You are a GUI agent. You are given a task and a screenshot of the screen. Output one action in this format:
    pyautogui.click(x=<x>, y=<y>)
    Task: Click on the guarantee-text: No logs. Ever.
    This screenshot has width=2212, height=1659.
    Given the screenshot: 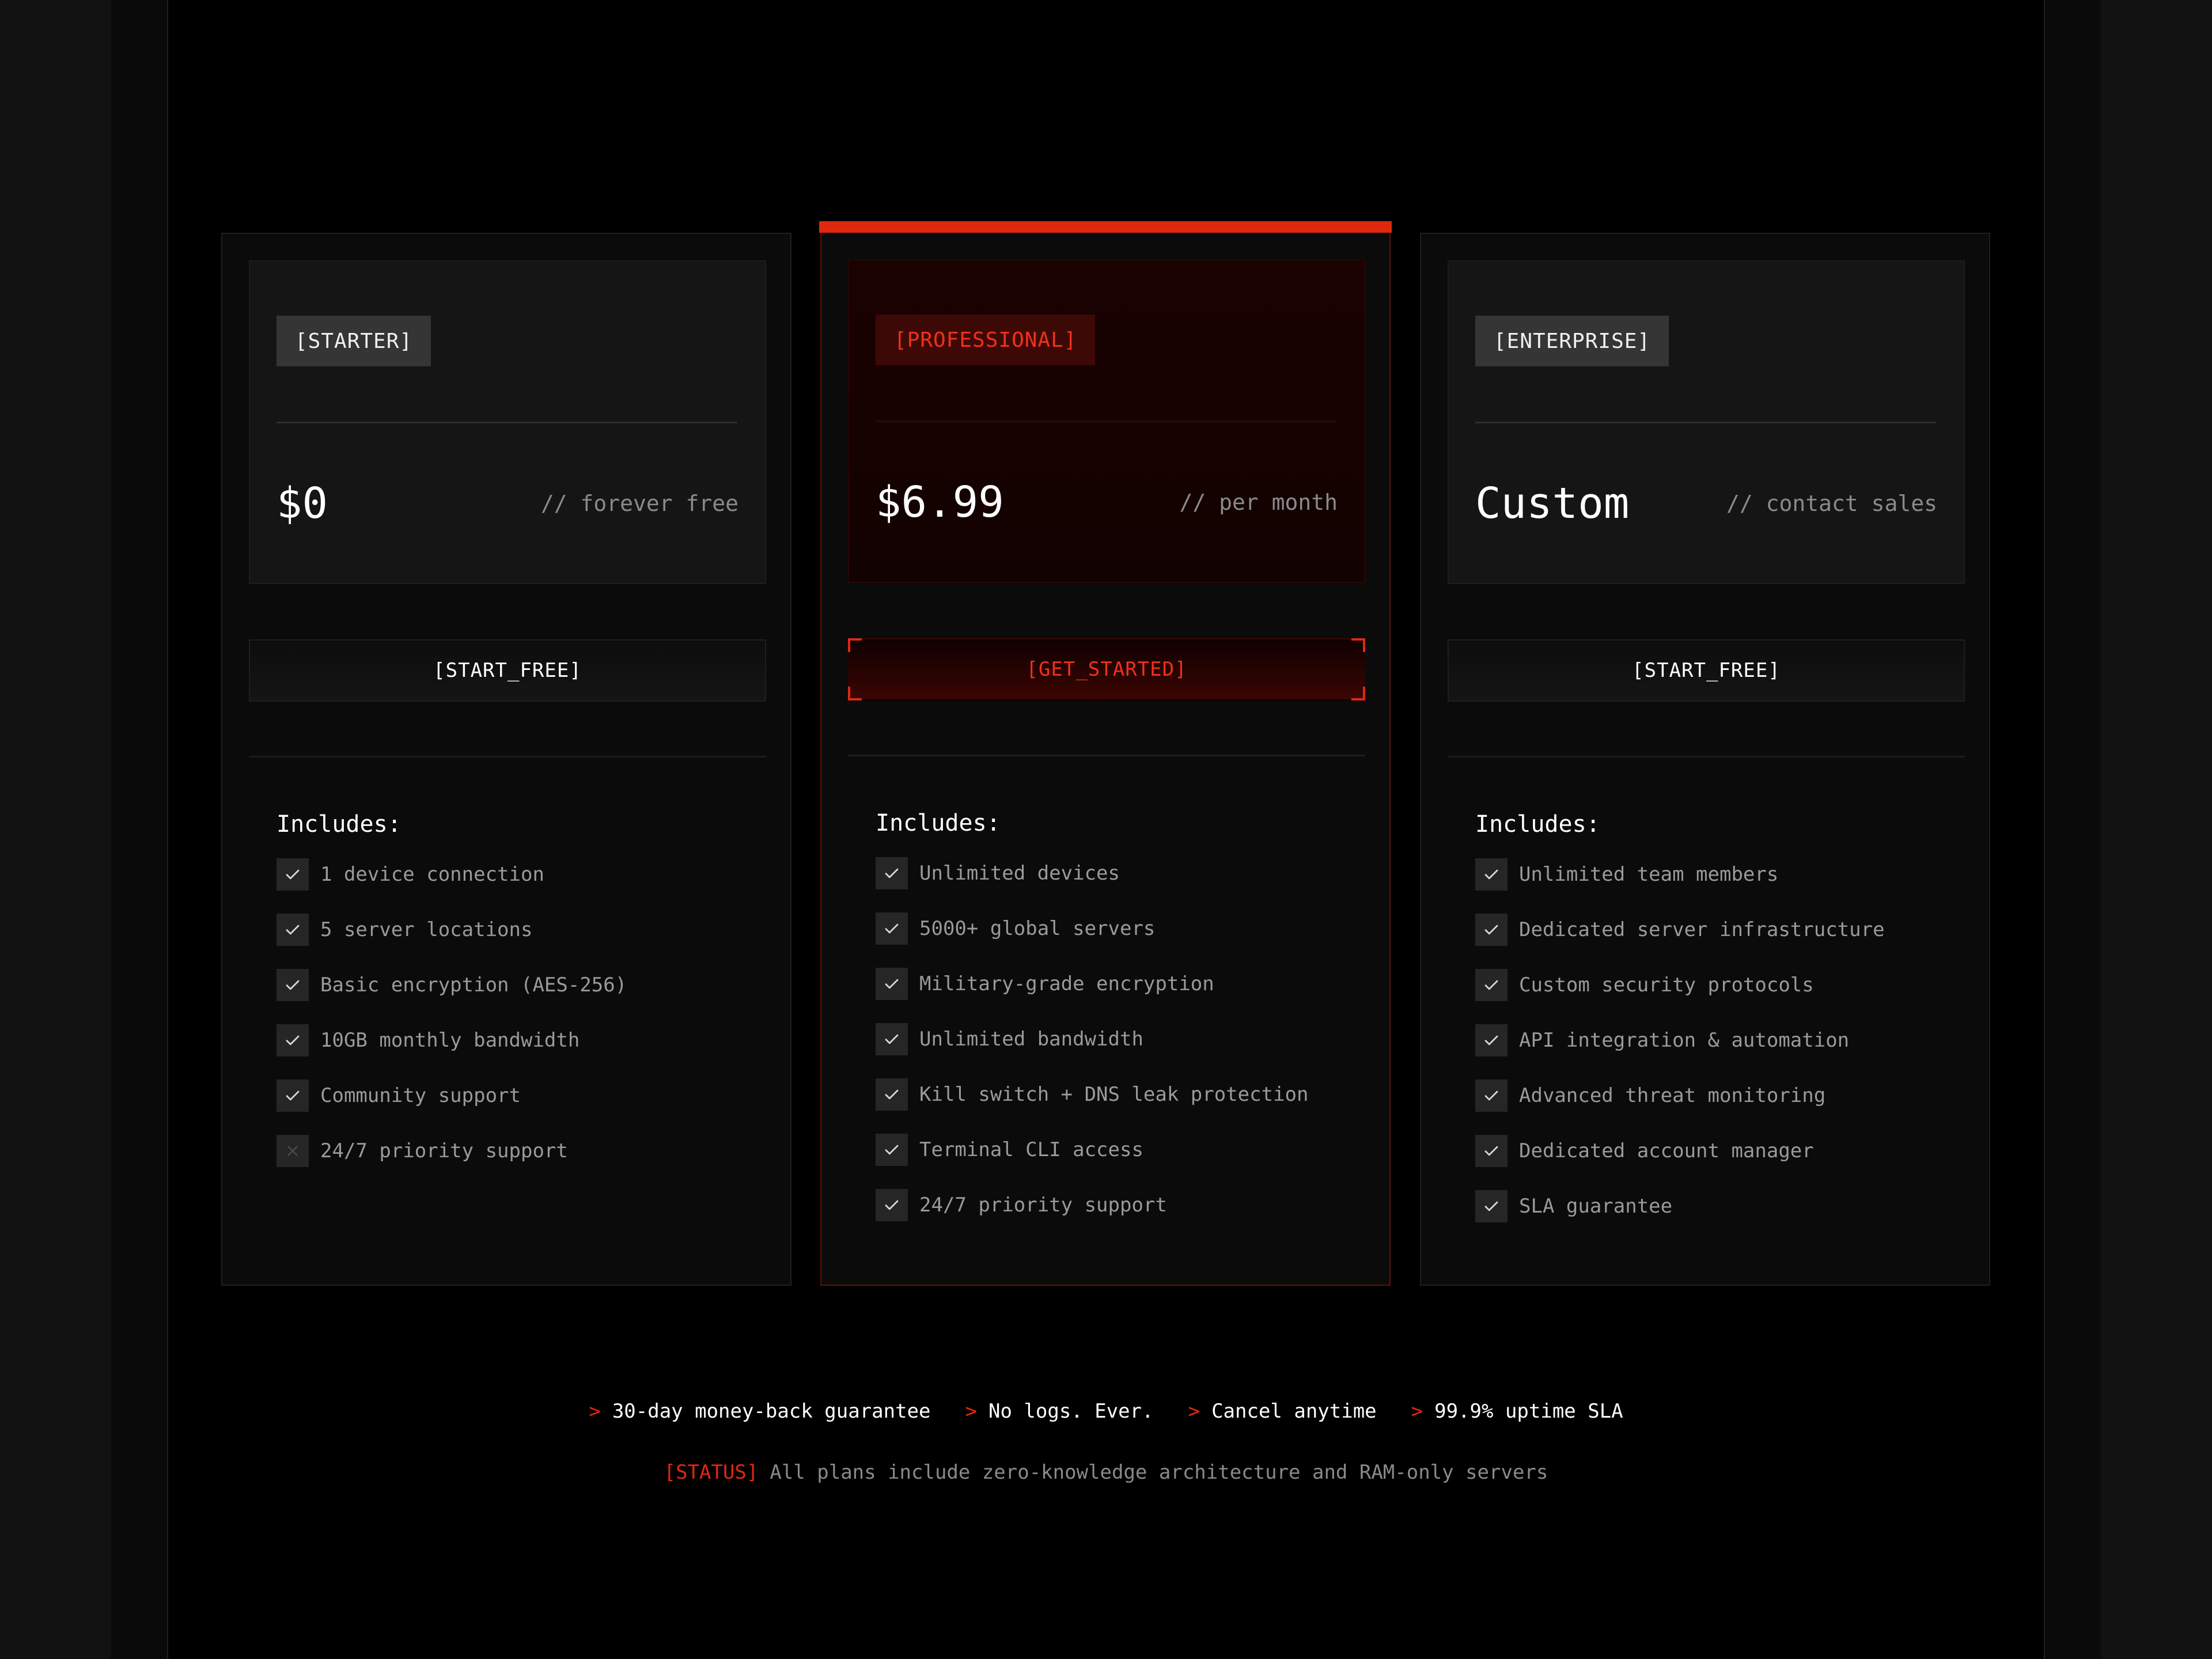 What is the action you would take?
    pyautogui.click(x=1071, y=1411)
    